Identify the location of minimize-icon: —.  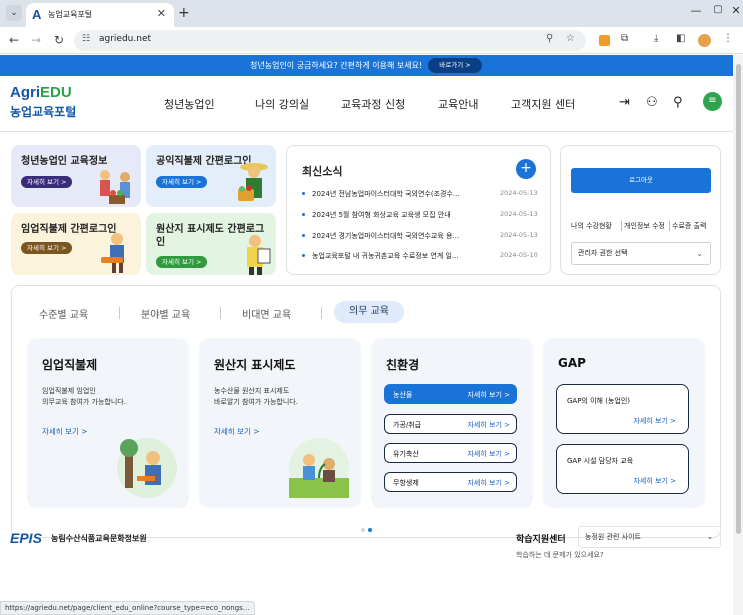
(696, 10).